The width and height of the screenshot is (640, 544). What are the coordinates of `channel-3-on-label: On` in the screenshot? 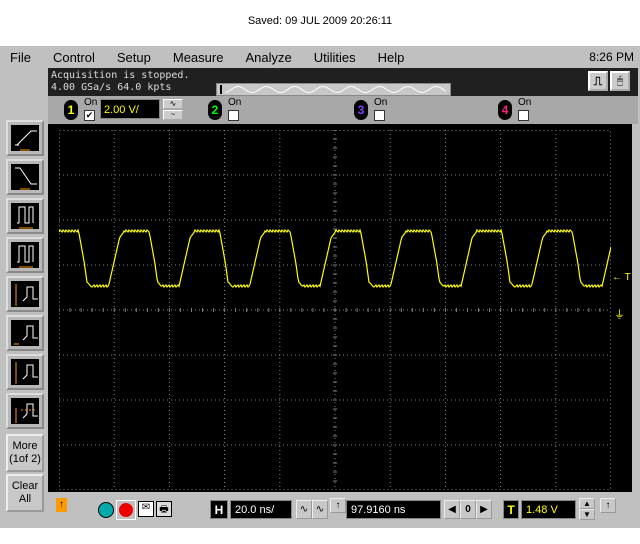 It's located at (381, 102).